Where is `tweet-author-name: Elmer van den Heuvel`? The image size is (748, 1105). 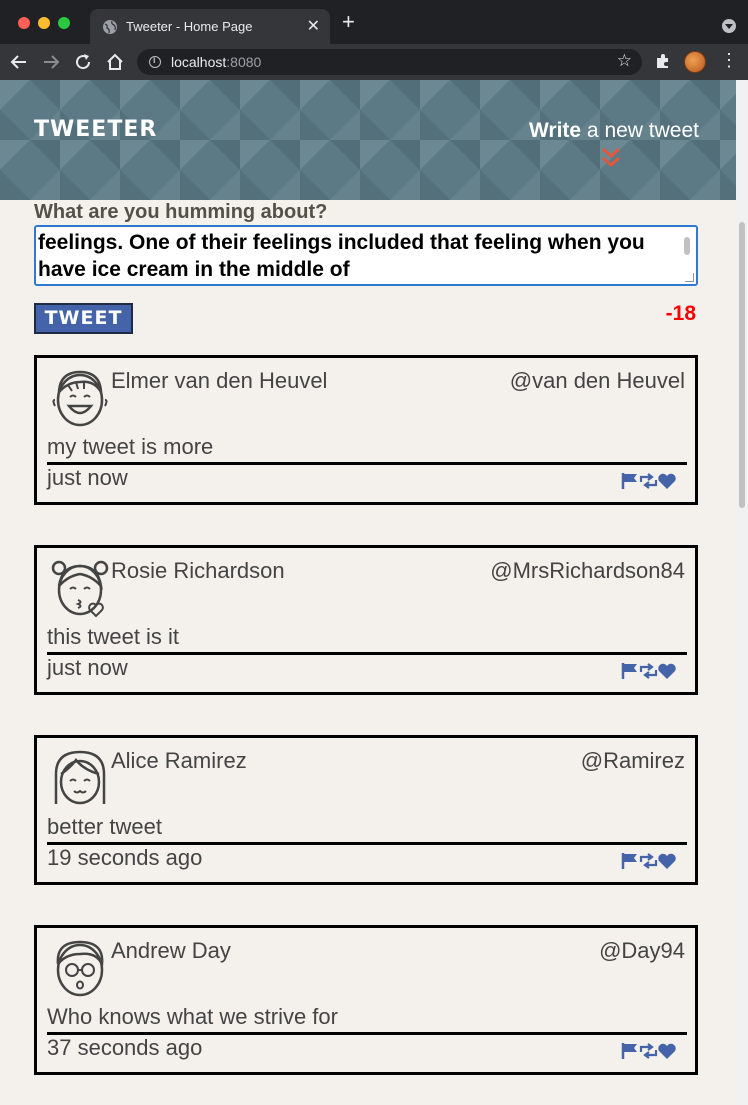
tweet-author-name: Elmer van den Heuvel is located at coordinates (219, 380).